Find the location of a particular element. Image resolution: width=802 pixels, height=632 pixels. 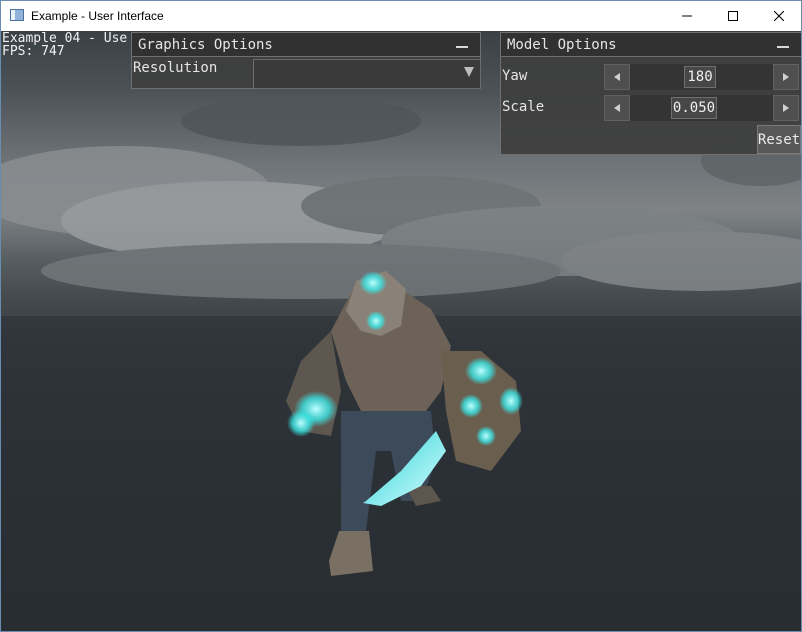

scale-row: Scale 0.050 is located at coordinates (651, 108).